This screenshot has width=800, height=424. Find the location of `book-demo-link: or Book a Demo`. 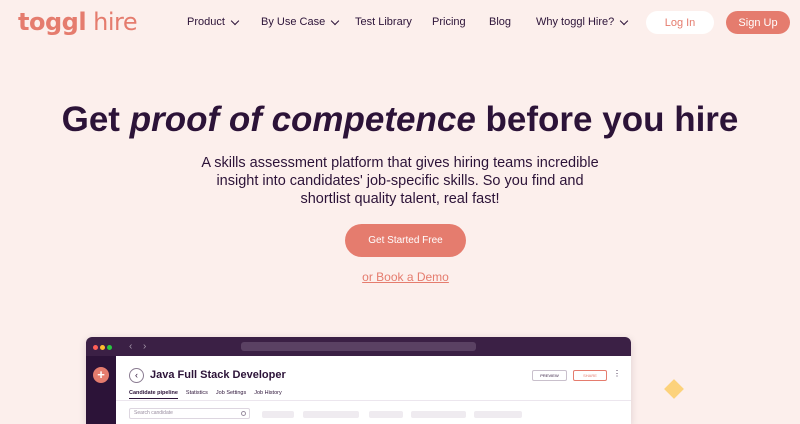

book-demo-link: or Book a Demo is located at coordinates (400, 277).